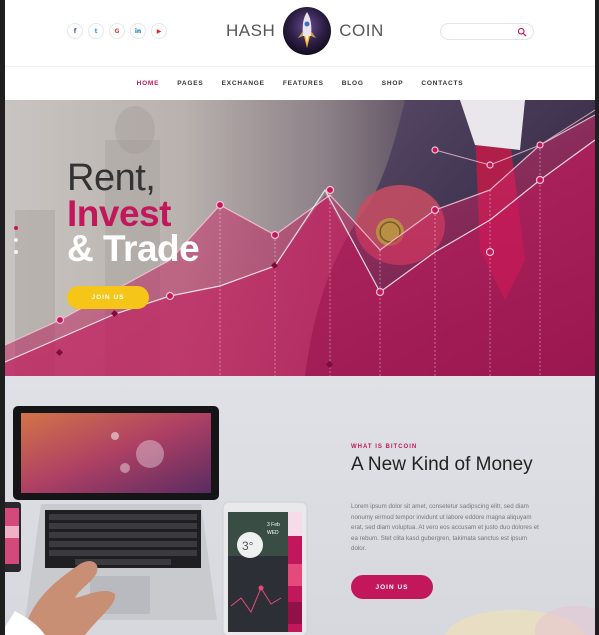 The height and width of the screenshot is (635, 599). Describe the element at coordinates (273, 525) in the screenshot. I see `tablet-date: 3 Feb` at that location.